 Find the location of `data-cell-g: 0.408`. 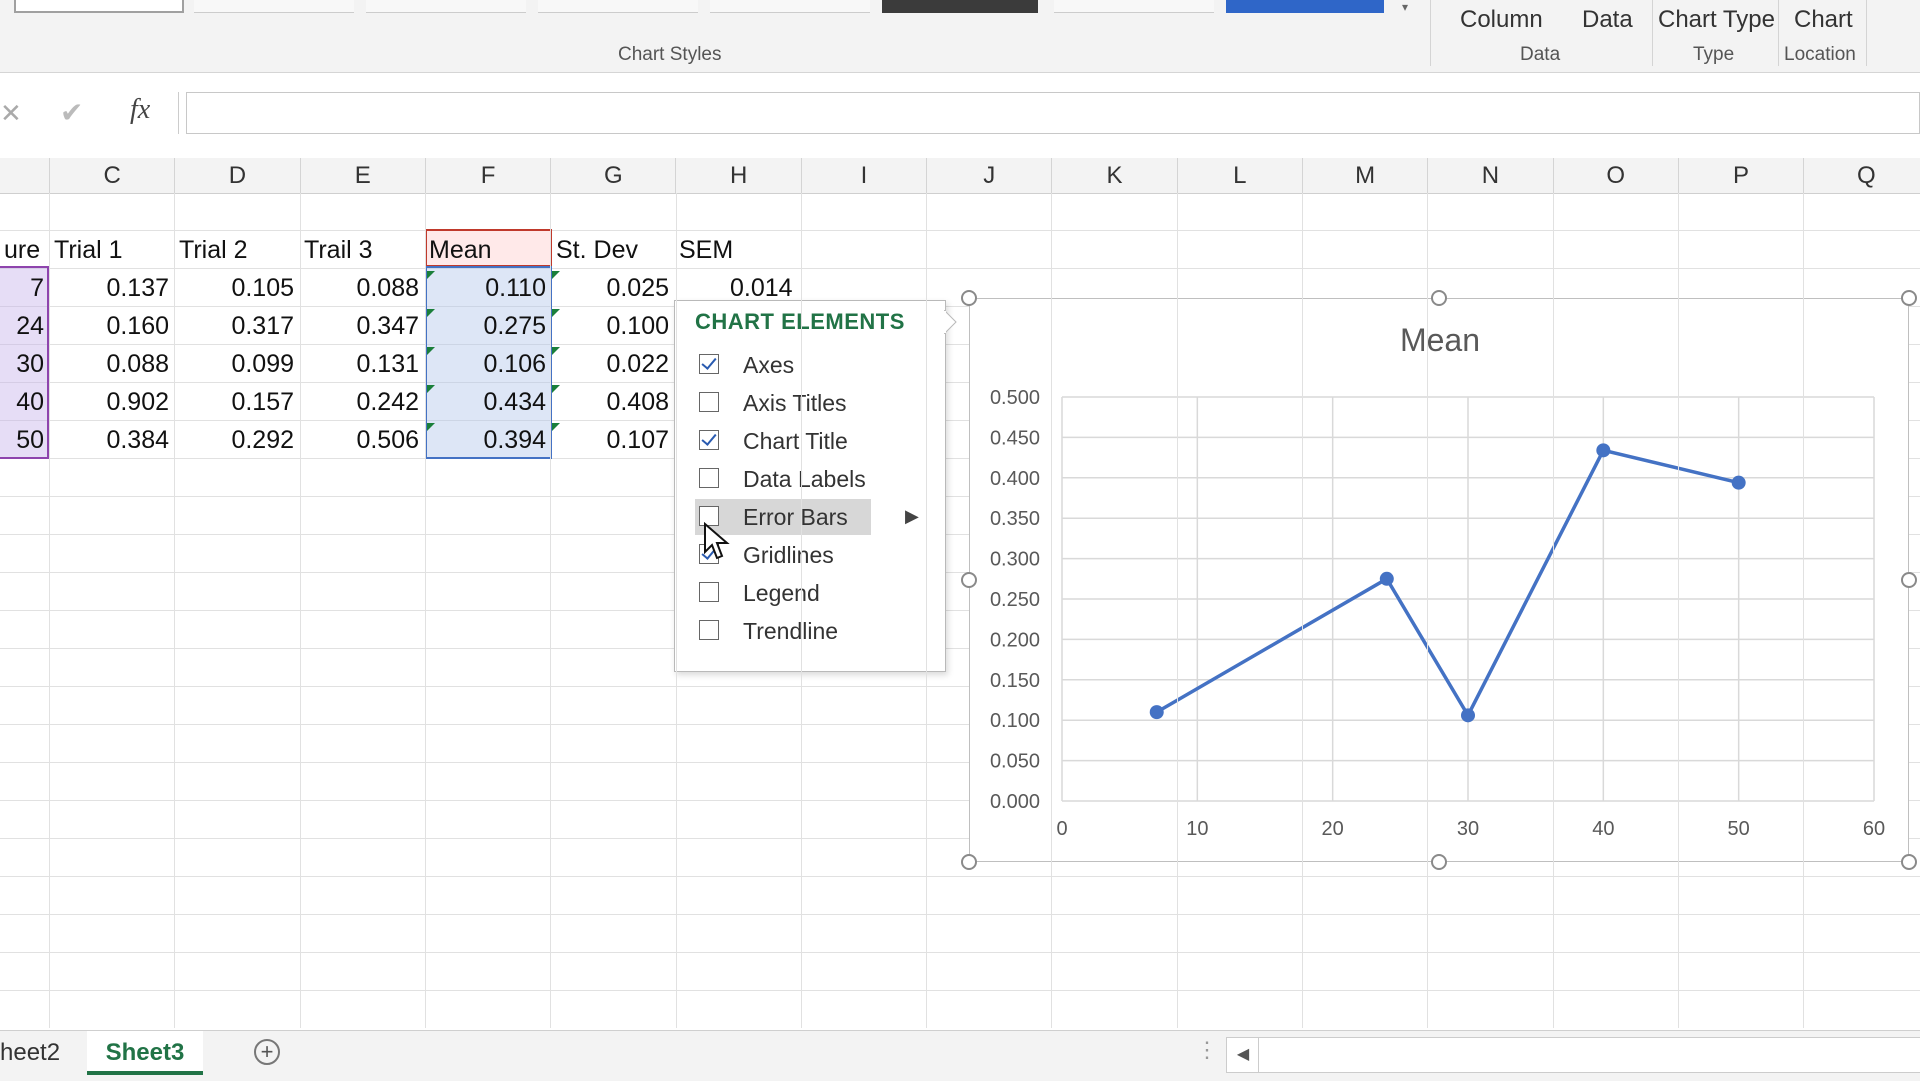

data-cell-g: 0.408 is located at coordinates (613, 402).